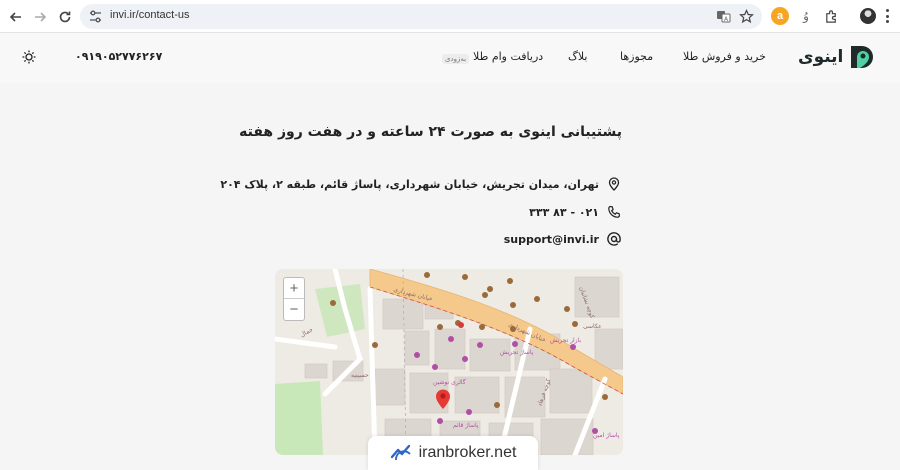 This screenshot has width=900, height=470. I want to click on map-label-passage-2: پاساژ تجریش, so click(517, 352).